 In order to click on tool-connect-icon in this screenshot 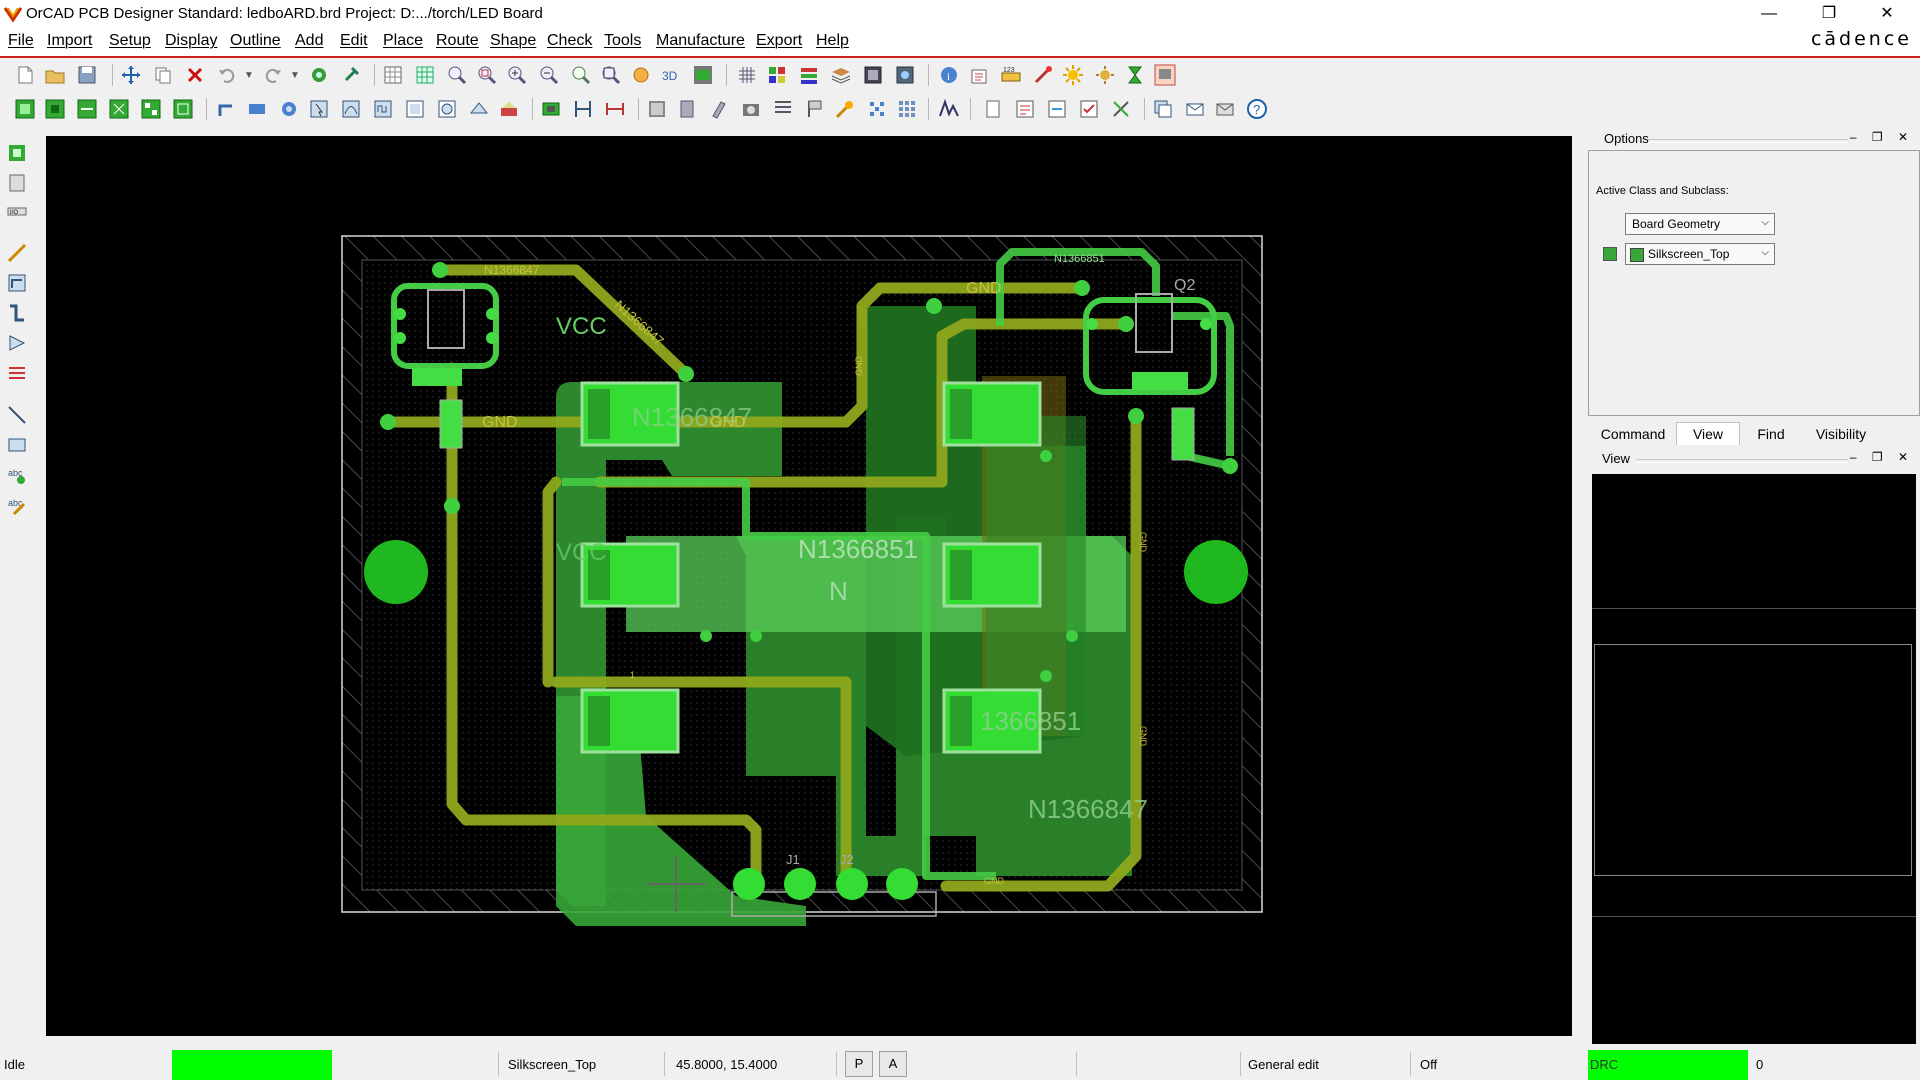, I will do `click(17, 283)`.